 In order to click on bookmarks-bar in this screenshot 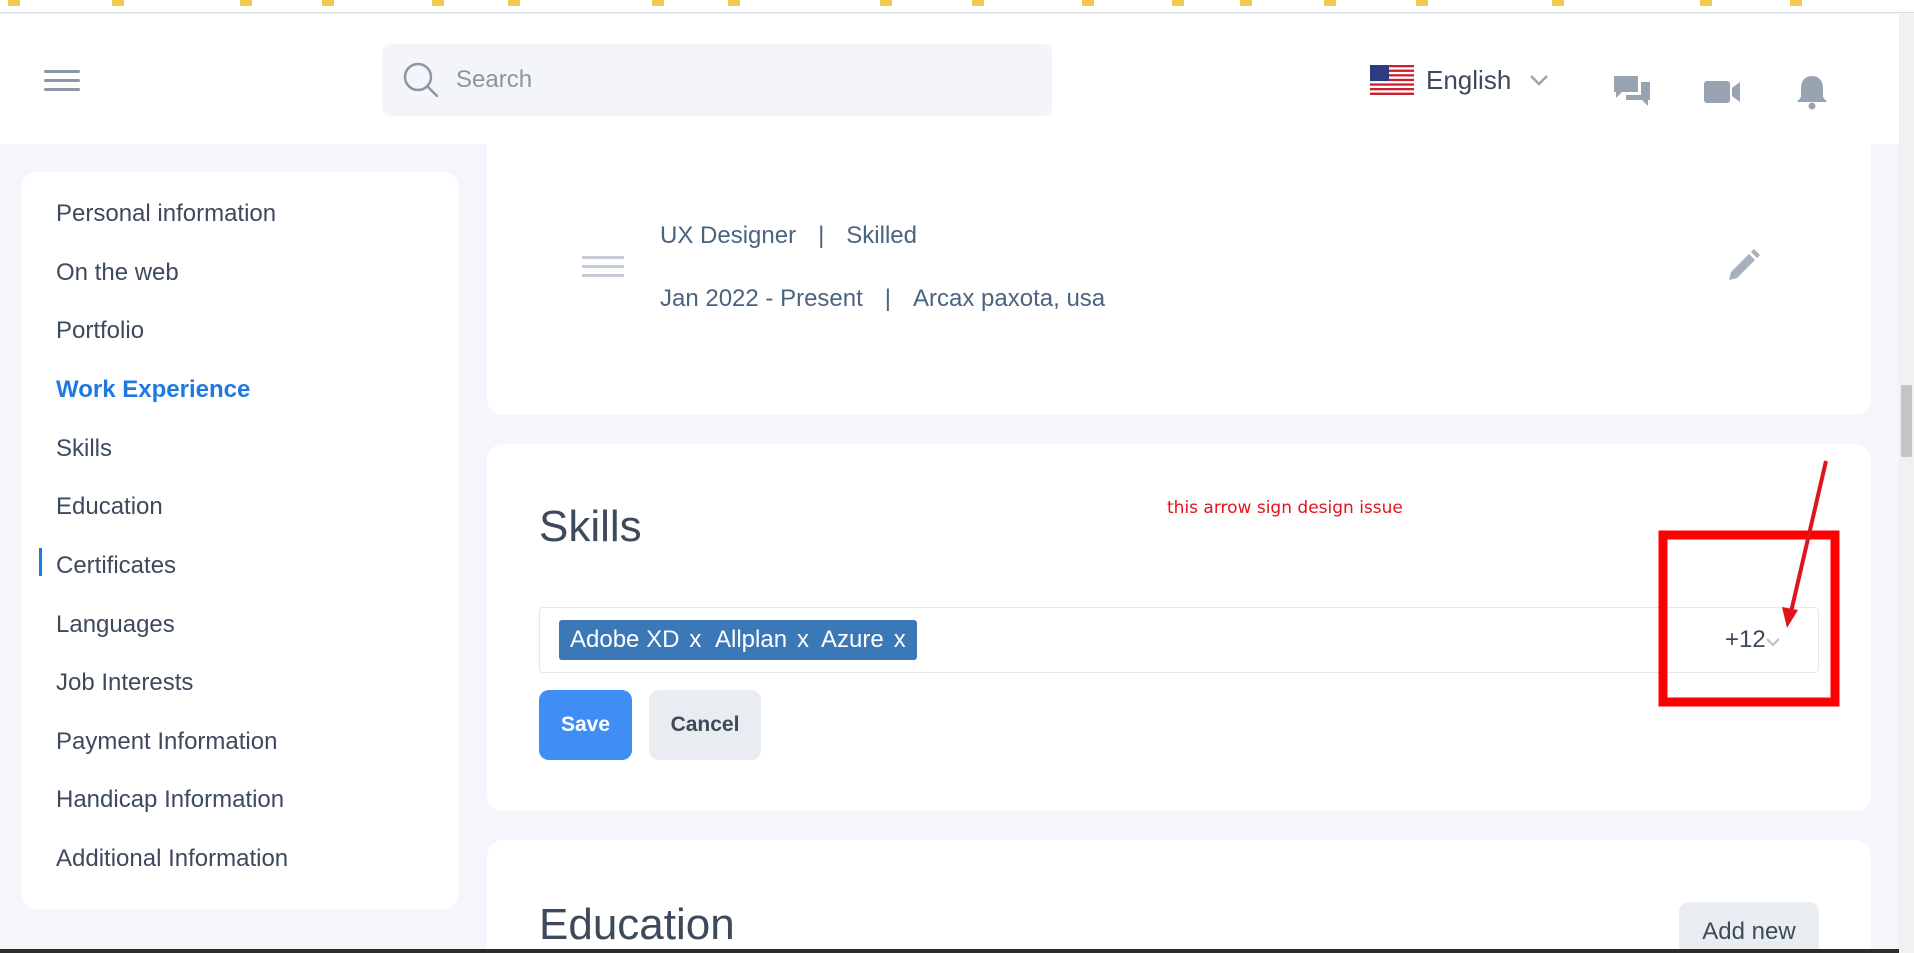, I will do `click(957, 6)`.